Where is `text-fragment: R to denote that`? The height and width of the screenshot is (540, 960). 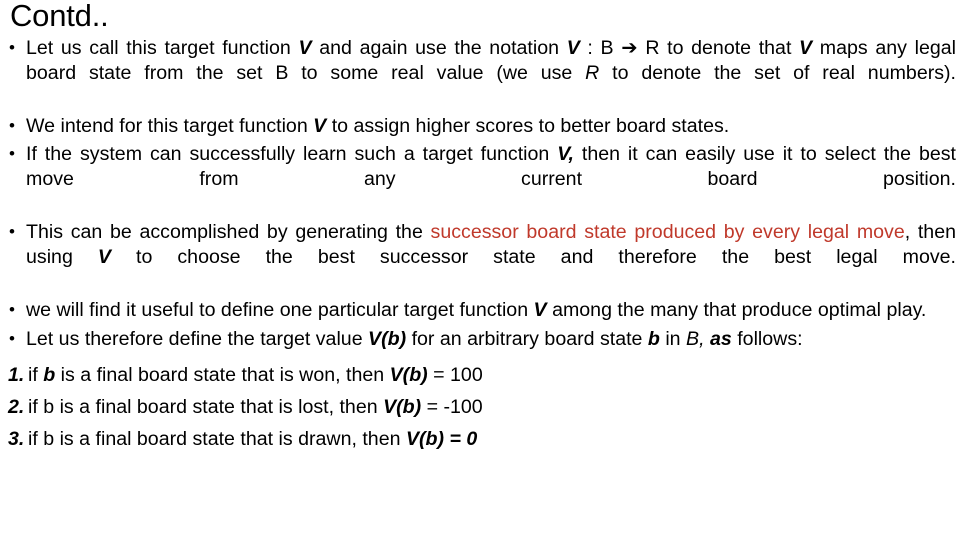 text-fragment: R to denote that is located at coordinates (718, 48).